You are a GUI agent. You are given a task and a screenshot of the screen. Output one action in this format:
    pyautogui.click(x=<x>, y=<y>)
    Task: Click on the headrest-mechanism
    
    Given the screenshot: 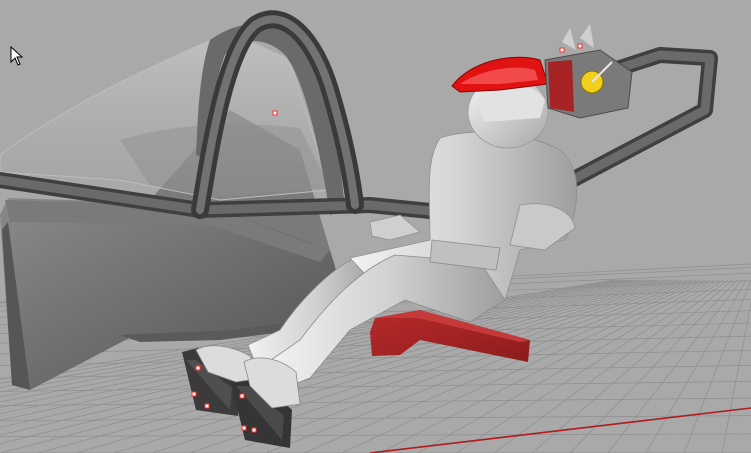 What is the action you would take?
    pyautogui.click(x=588, y=71)
    